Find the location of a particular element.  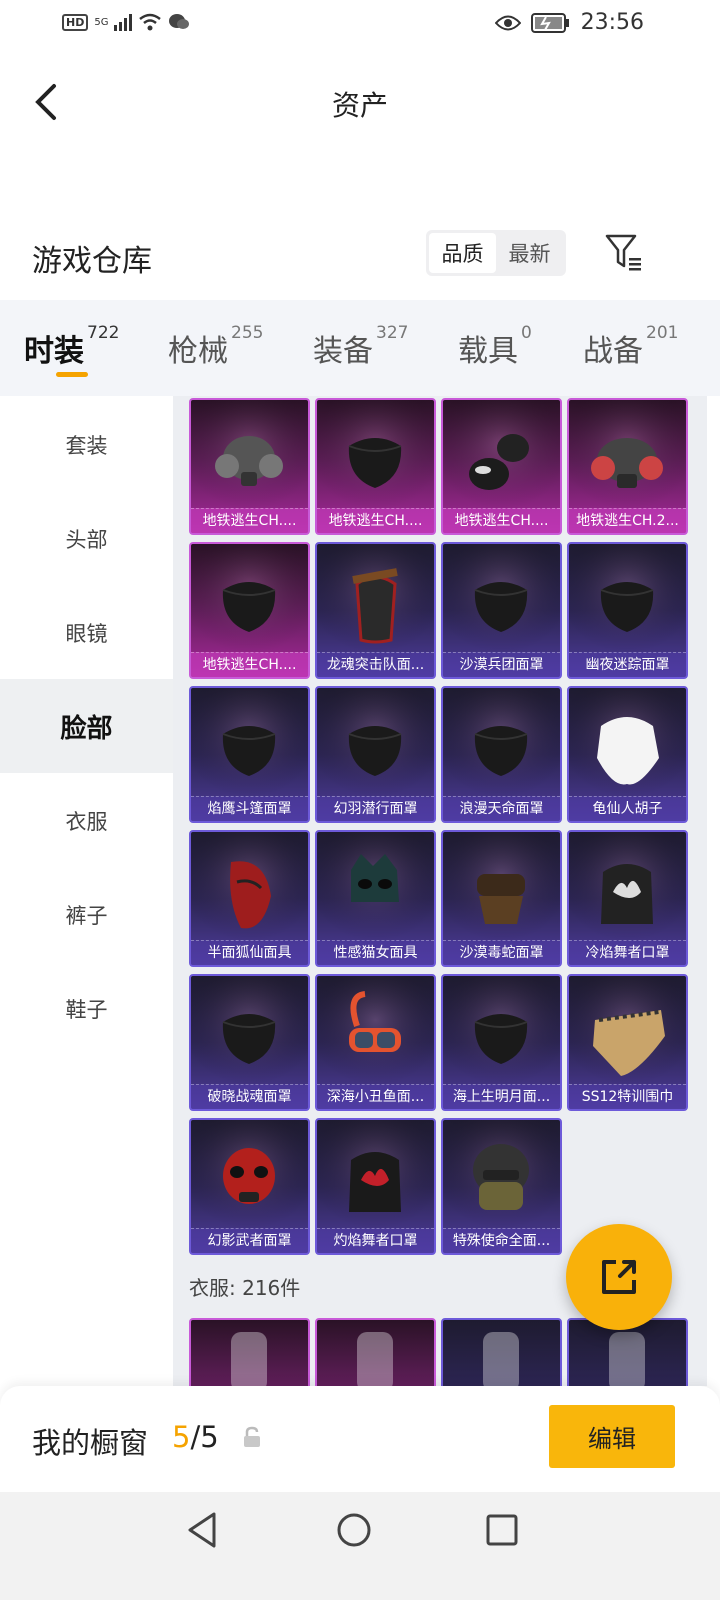

item-card: 焰鹰斗篷面罩 is located at coordinates (249, 754).